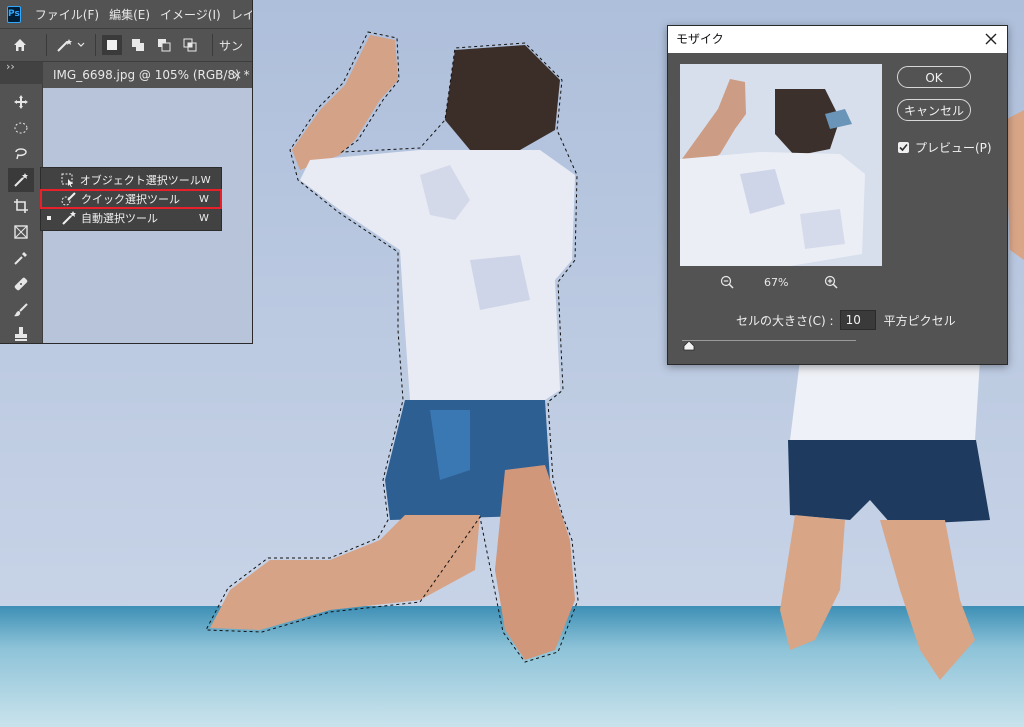  What do you see at coordinates (689, 346) in the screenshot?
I see `cell-size-slider-thumb` at bounding box center [689, 346].